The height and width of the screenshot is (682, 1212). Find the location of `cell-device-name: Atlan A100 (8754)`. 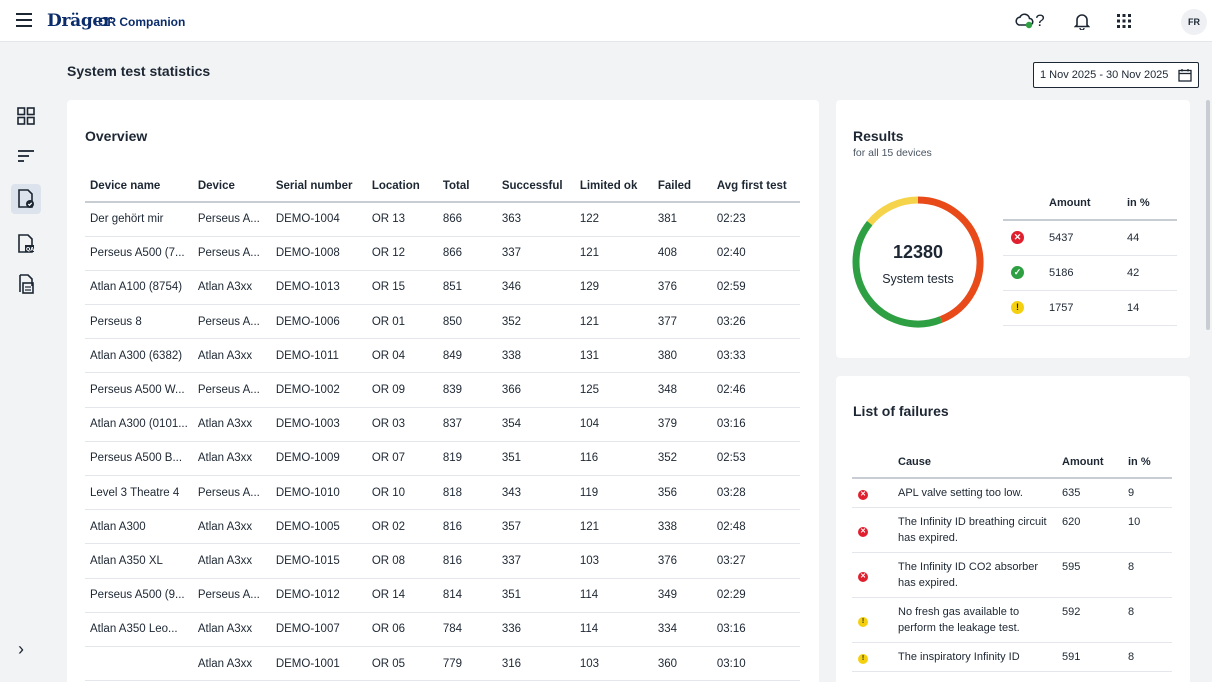

cell-device-name: Atlan A100 (8754) is located at coordinates (139, 288).